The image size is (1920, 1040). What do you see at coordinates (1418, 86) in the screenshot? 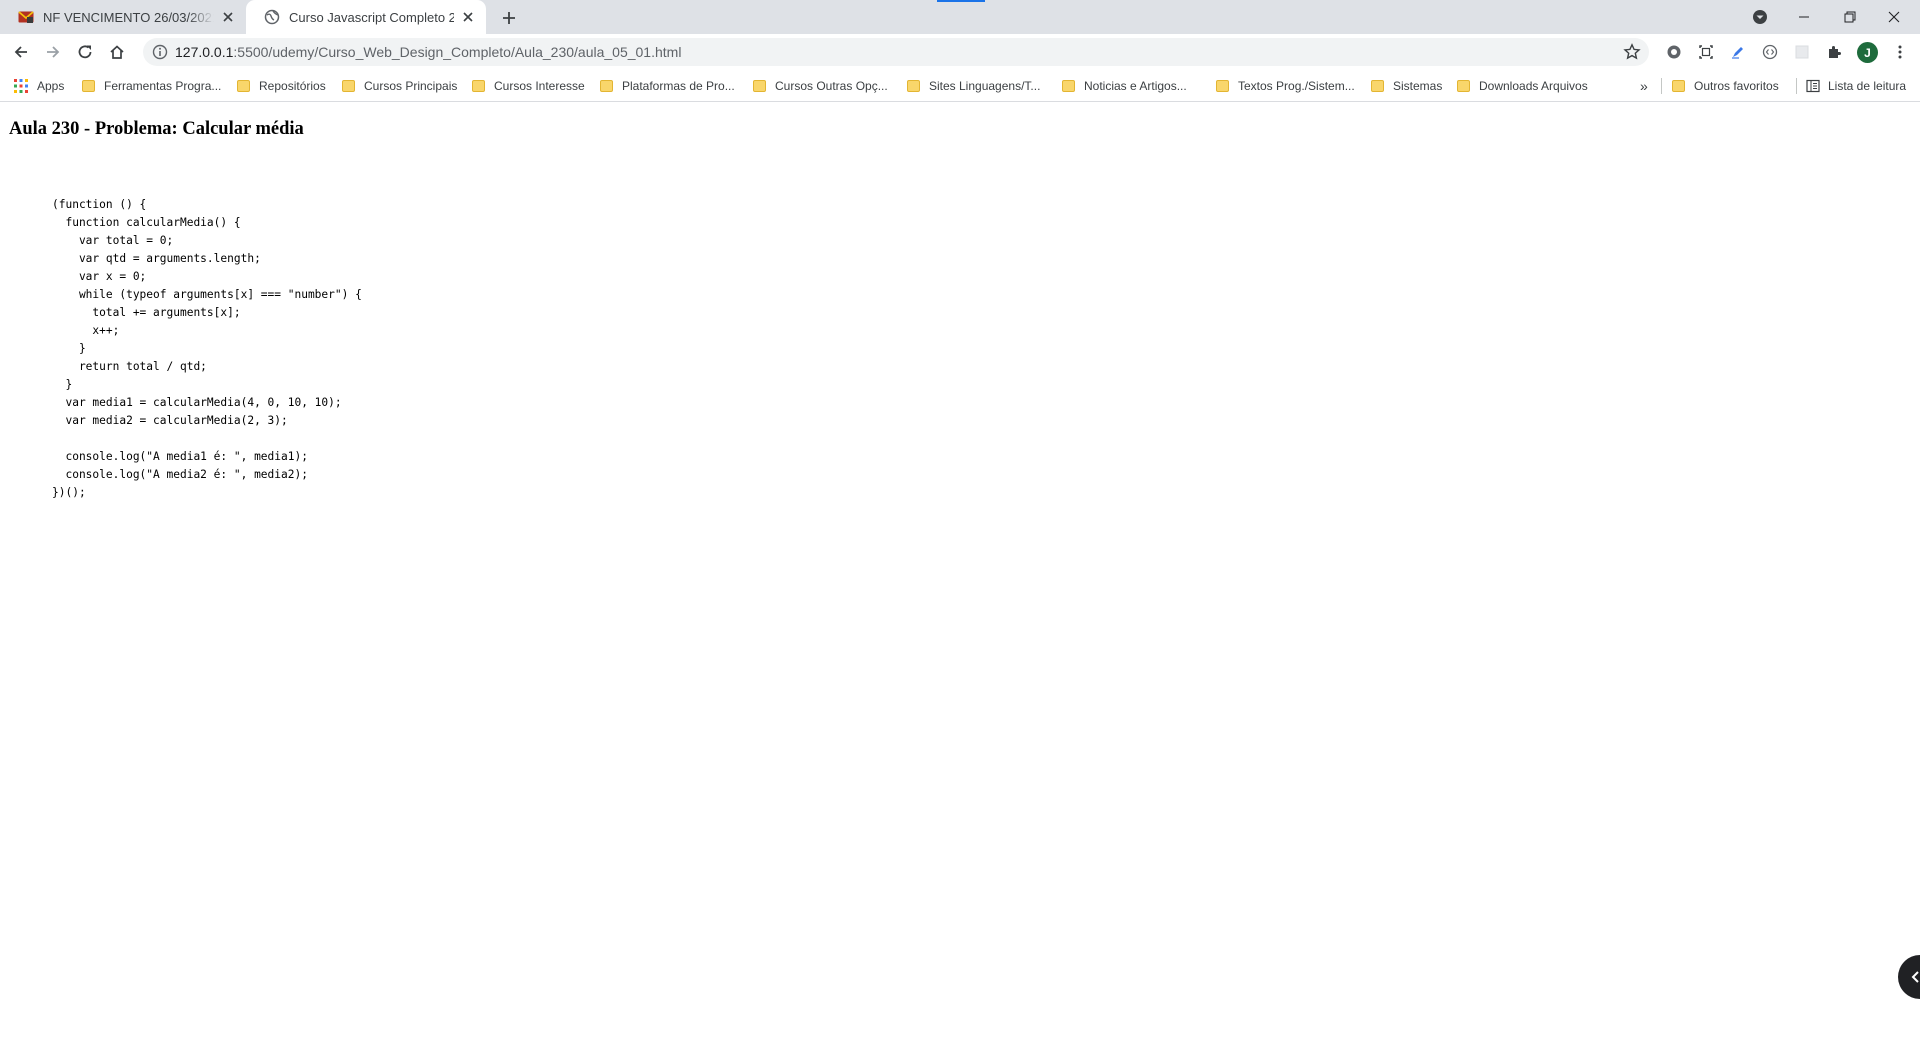
I see `bookmark-label: Sistemas` at bounding box center [1418, 86].